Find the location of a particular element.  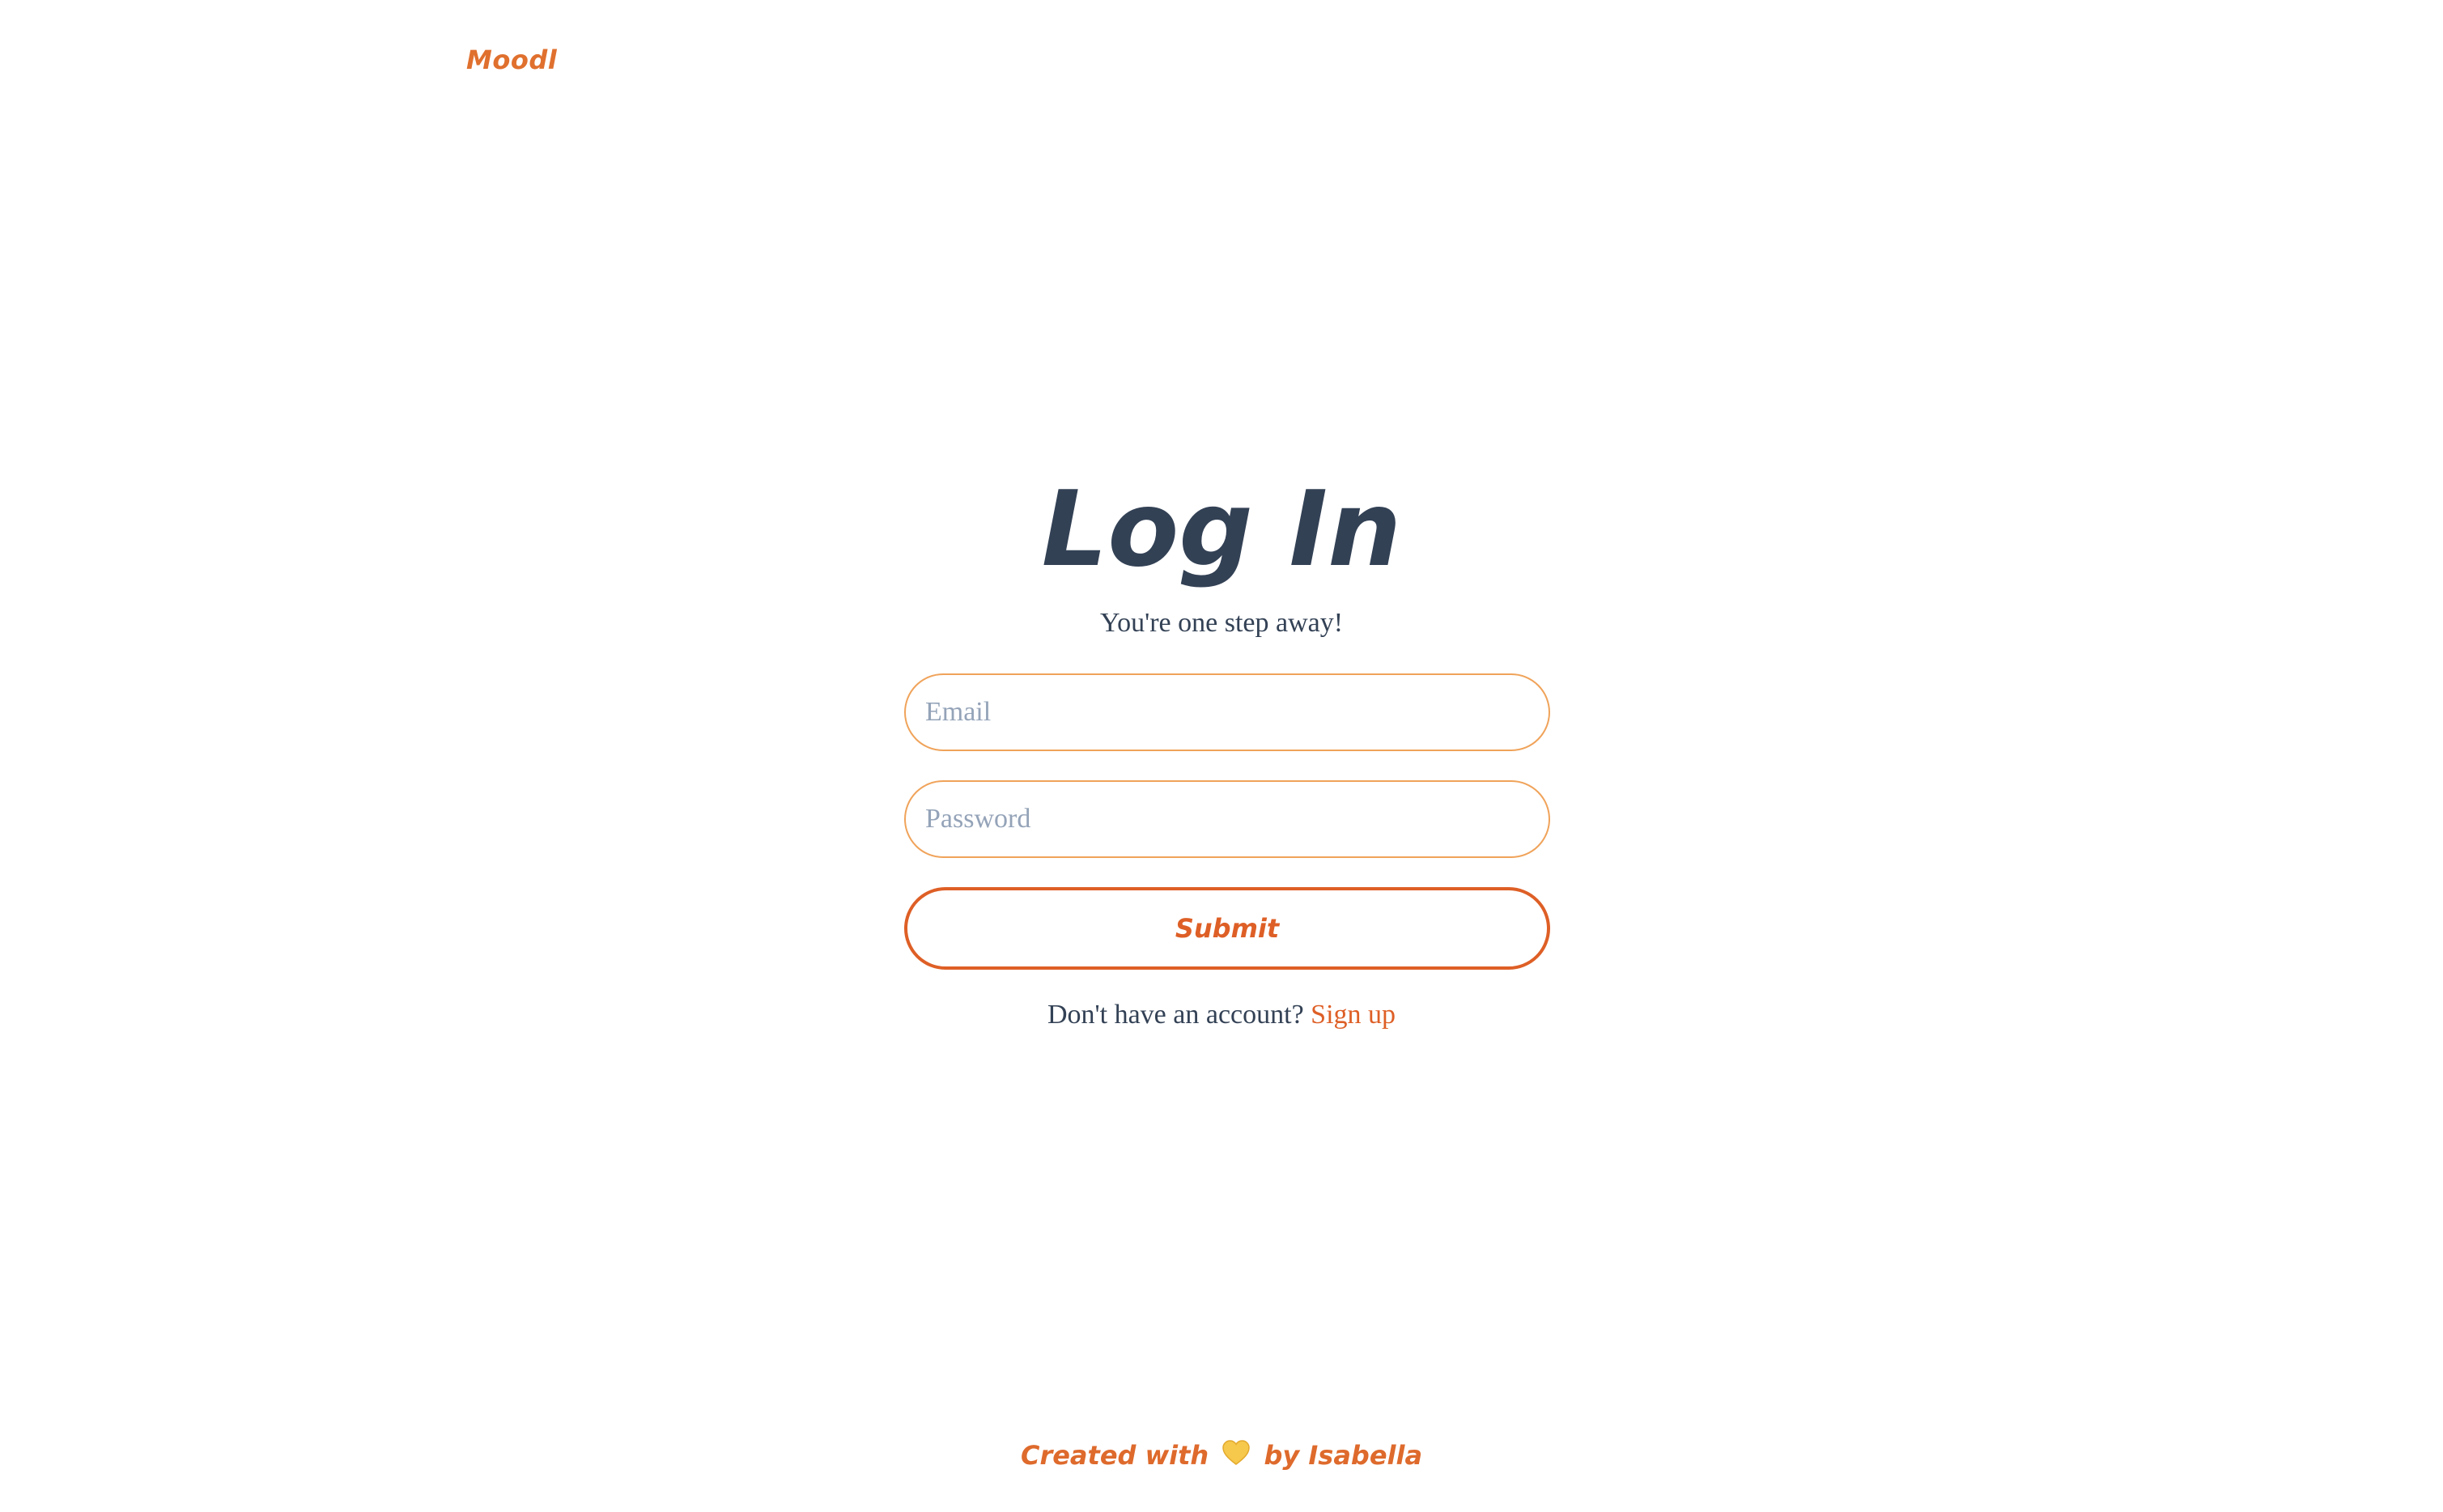

email-input is located at coordinates (1227, 712).